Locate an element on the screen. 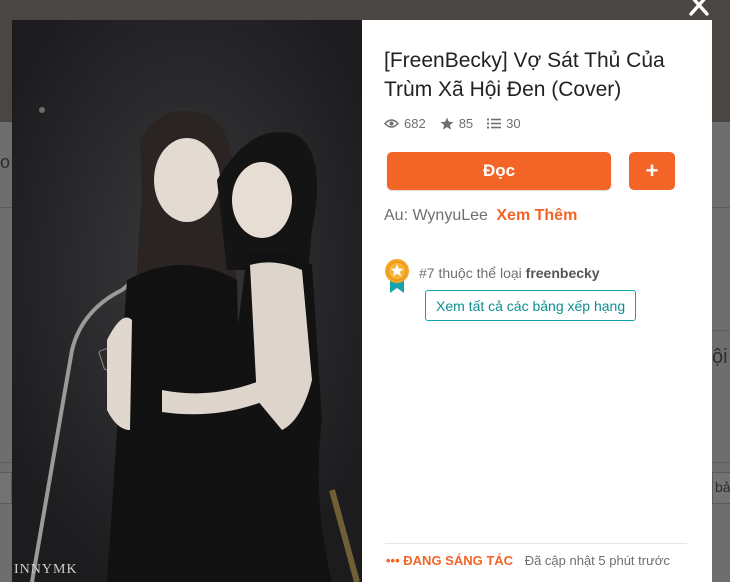  author-line: Au: WynyuLee Xem Thêm is located at coordinates (480, 216).